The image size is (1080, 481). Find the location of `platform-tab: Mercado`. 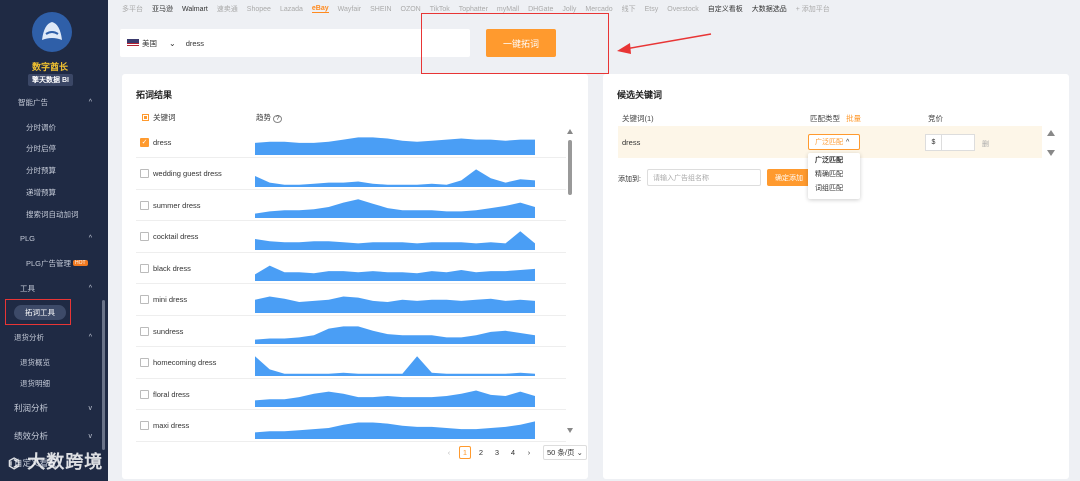

platform-tab: Mercado is located at coordinates (598, 9).